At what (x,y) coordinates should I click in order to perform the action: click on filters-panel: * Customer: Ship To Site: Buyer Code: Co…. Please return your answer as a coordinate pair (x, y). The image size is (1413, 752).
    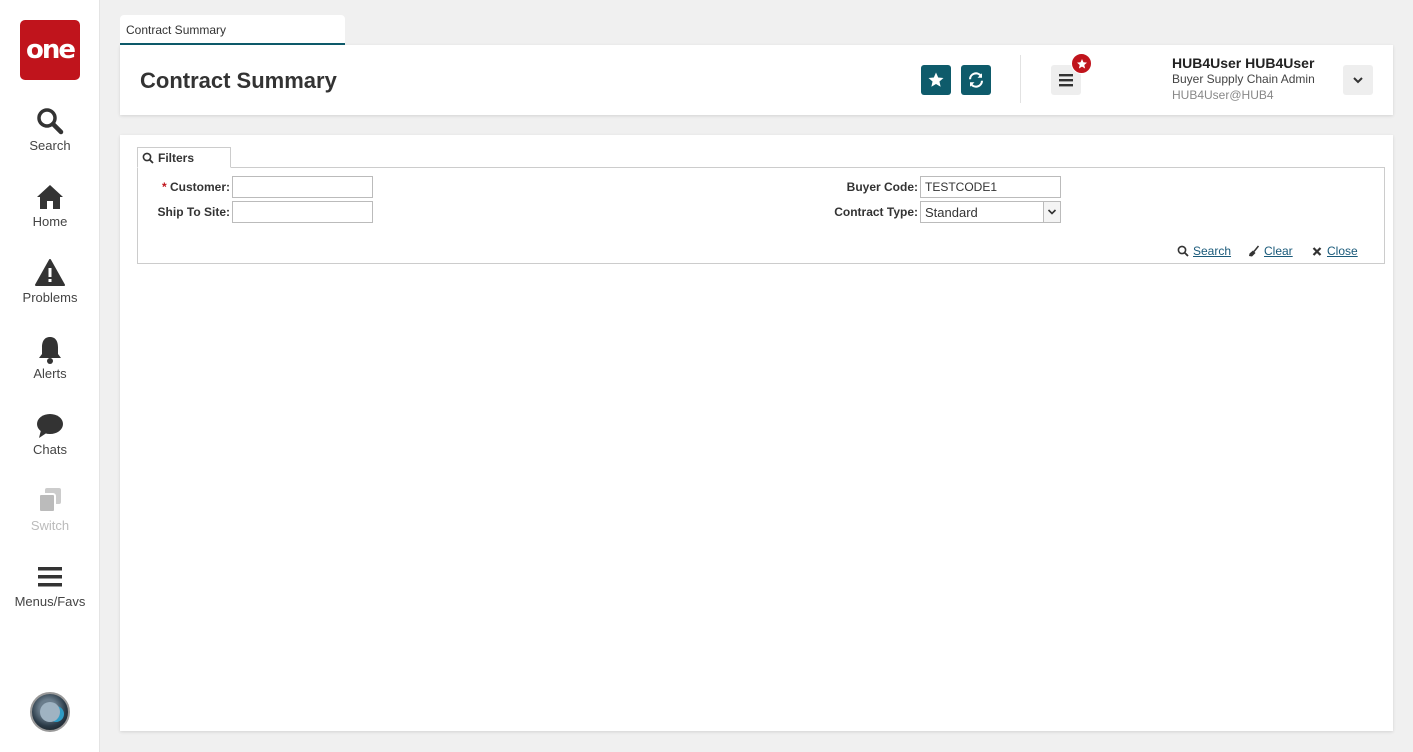
    Looking at the image, I should click on (761, 215).